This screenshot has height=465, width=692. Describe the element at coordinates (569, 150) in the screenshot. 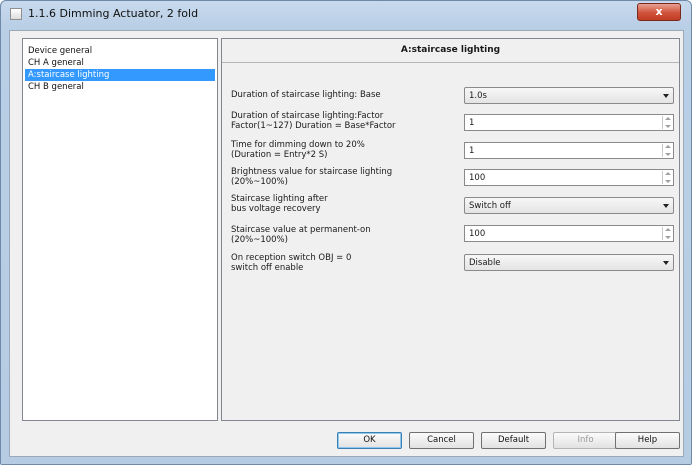

I see `dimming-down-time-spinbox: 1` at that location.